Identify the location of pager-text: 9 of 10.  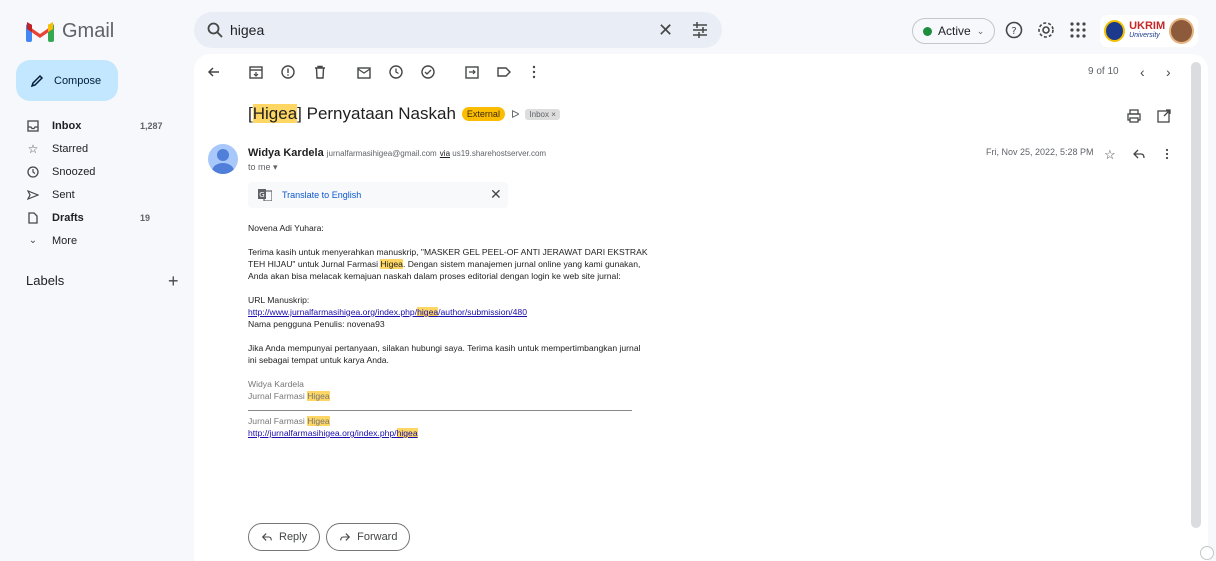
(1103, 71).